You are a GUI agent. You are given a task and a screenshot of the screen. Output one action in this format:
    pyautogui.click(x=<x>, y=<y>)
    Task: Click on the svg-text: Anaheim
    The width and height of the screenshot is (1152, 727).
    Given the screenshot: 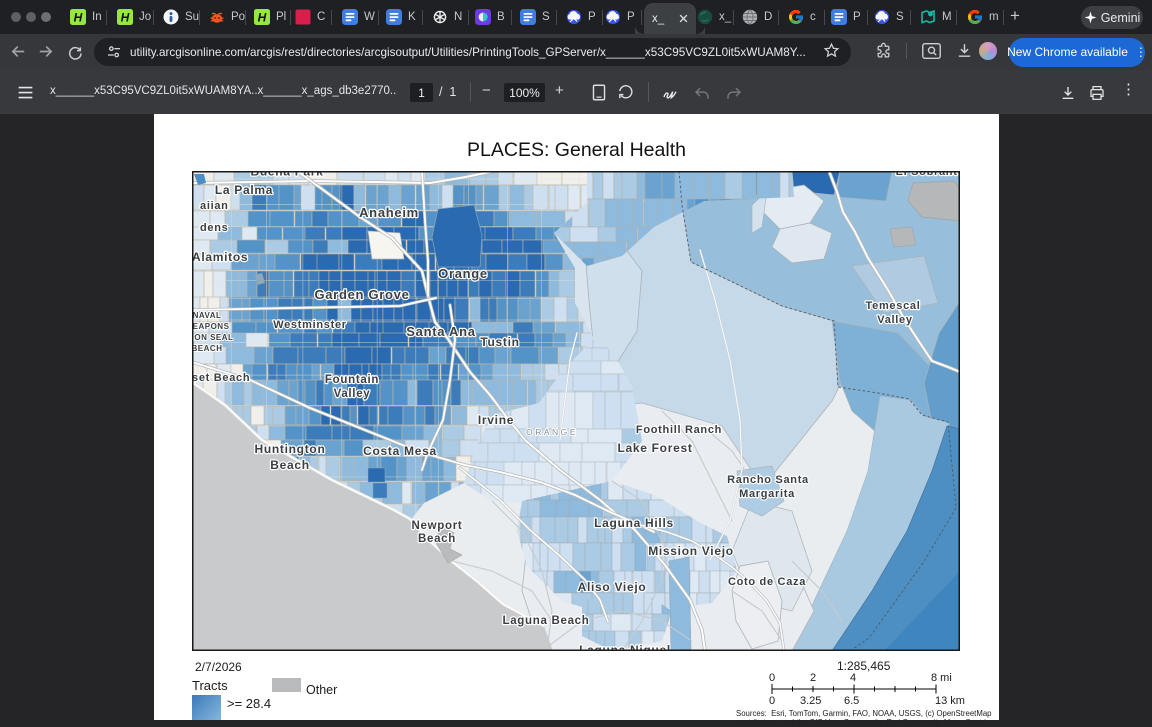 What is the action you would take?
    pyautogui.click(x=389, y=212)
    